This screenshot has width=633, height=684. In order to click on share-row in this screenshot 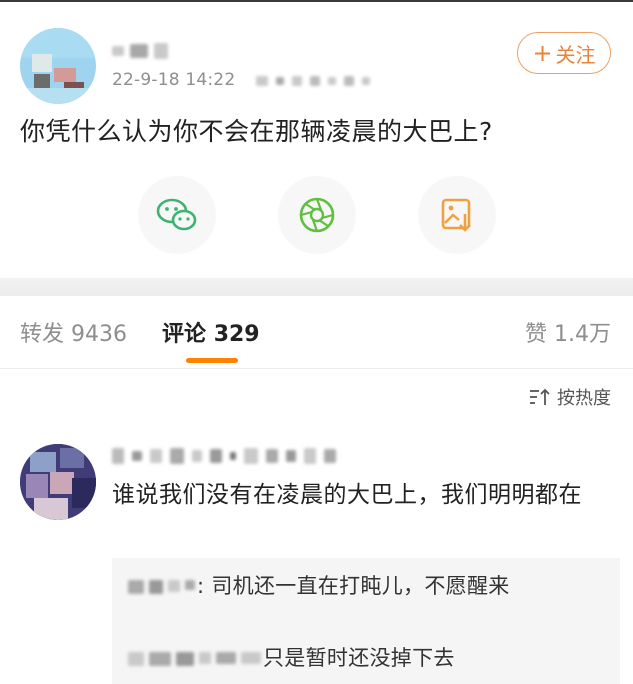, I will do `click(317, 215)`.